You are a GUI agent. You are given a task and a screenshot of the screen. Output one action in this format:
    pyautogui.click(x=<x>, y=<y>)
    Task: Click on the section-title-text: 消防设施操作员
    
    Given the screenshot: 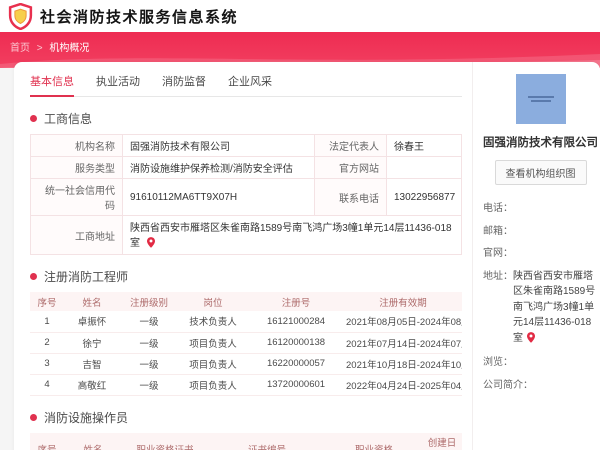 What is the action you would take?
    pyautogui.click(x=86, y=417)
    